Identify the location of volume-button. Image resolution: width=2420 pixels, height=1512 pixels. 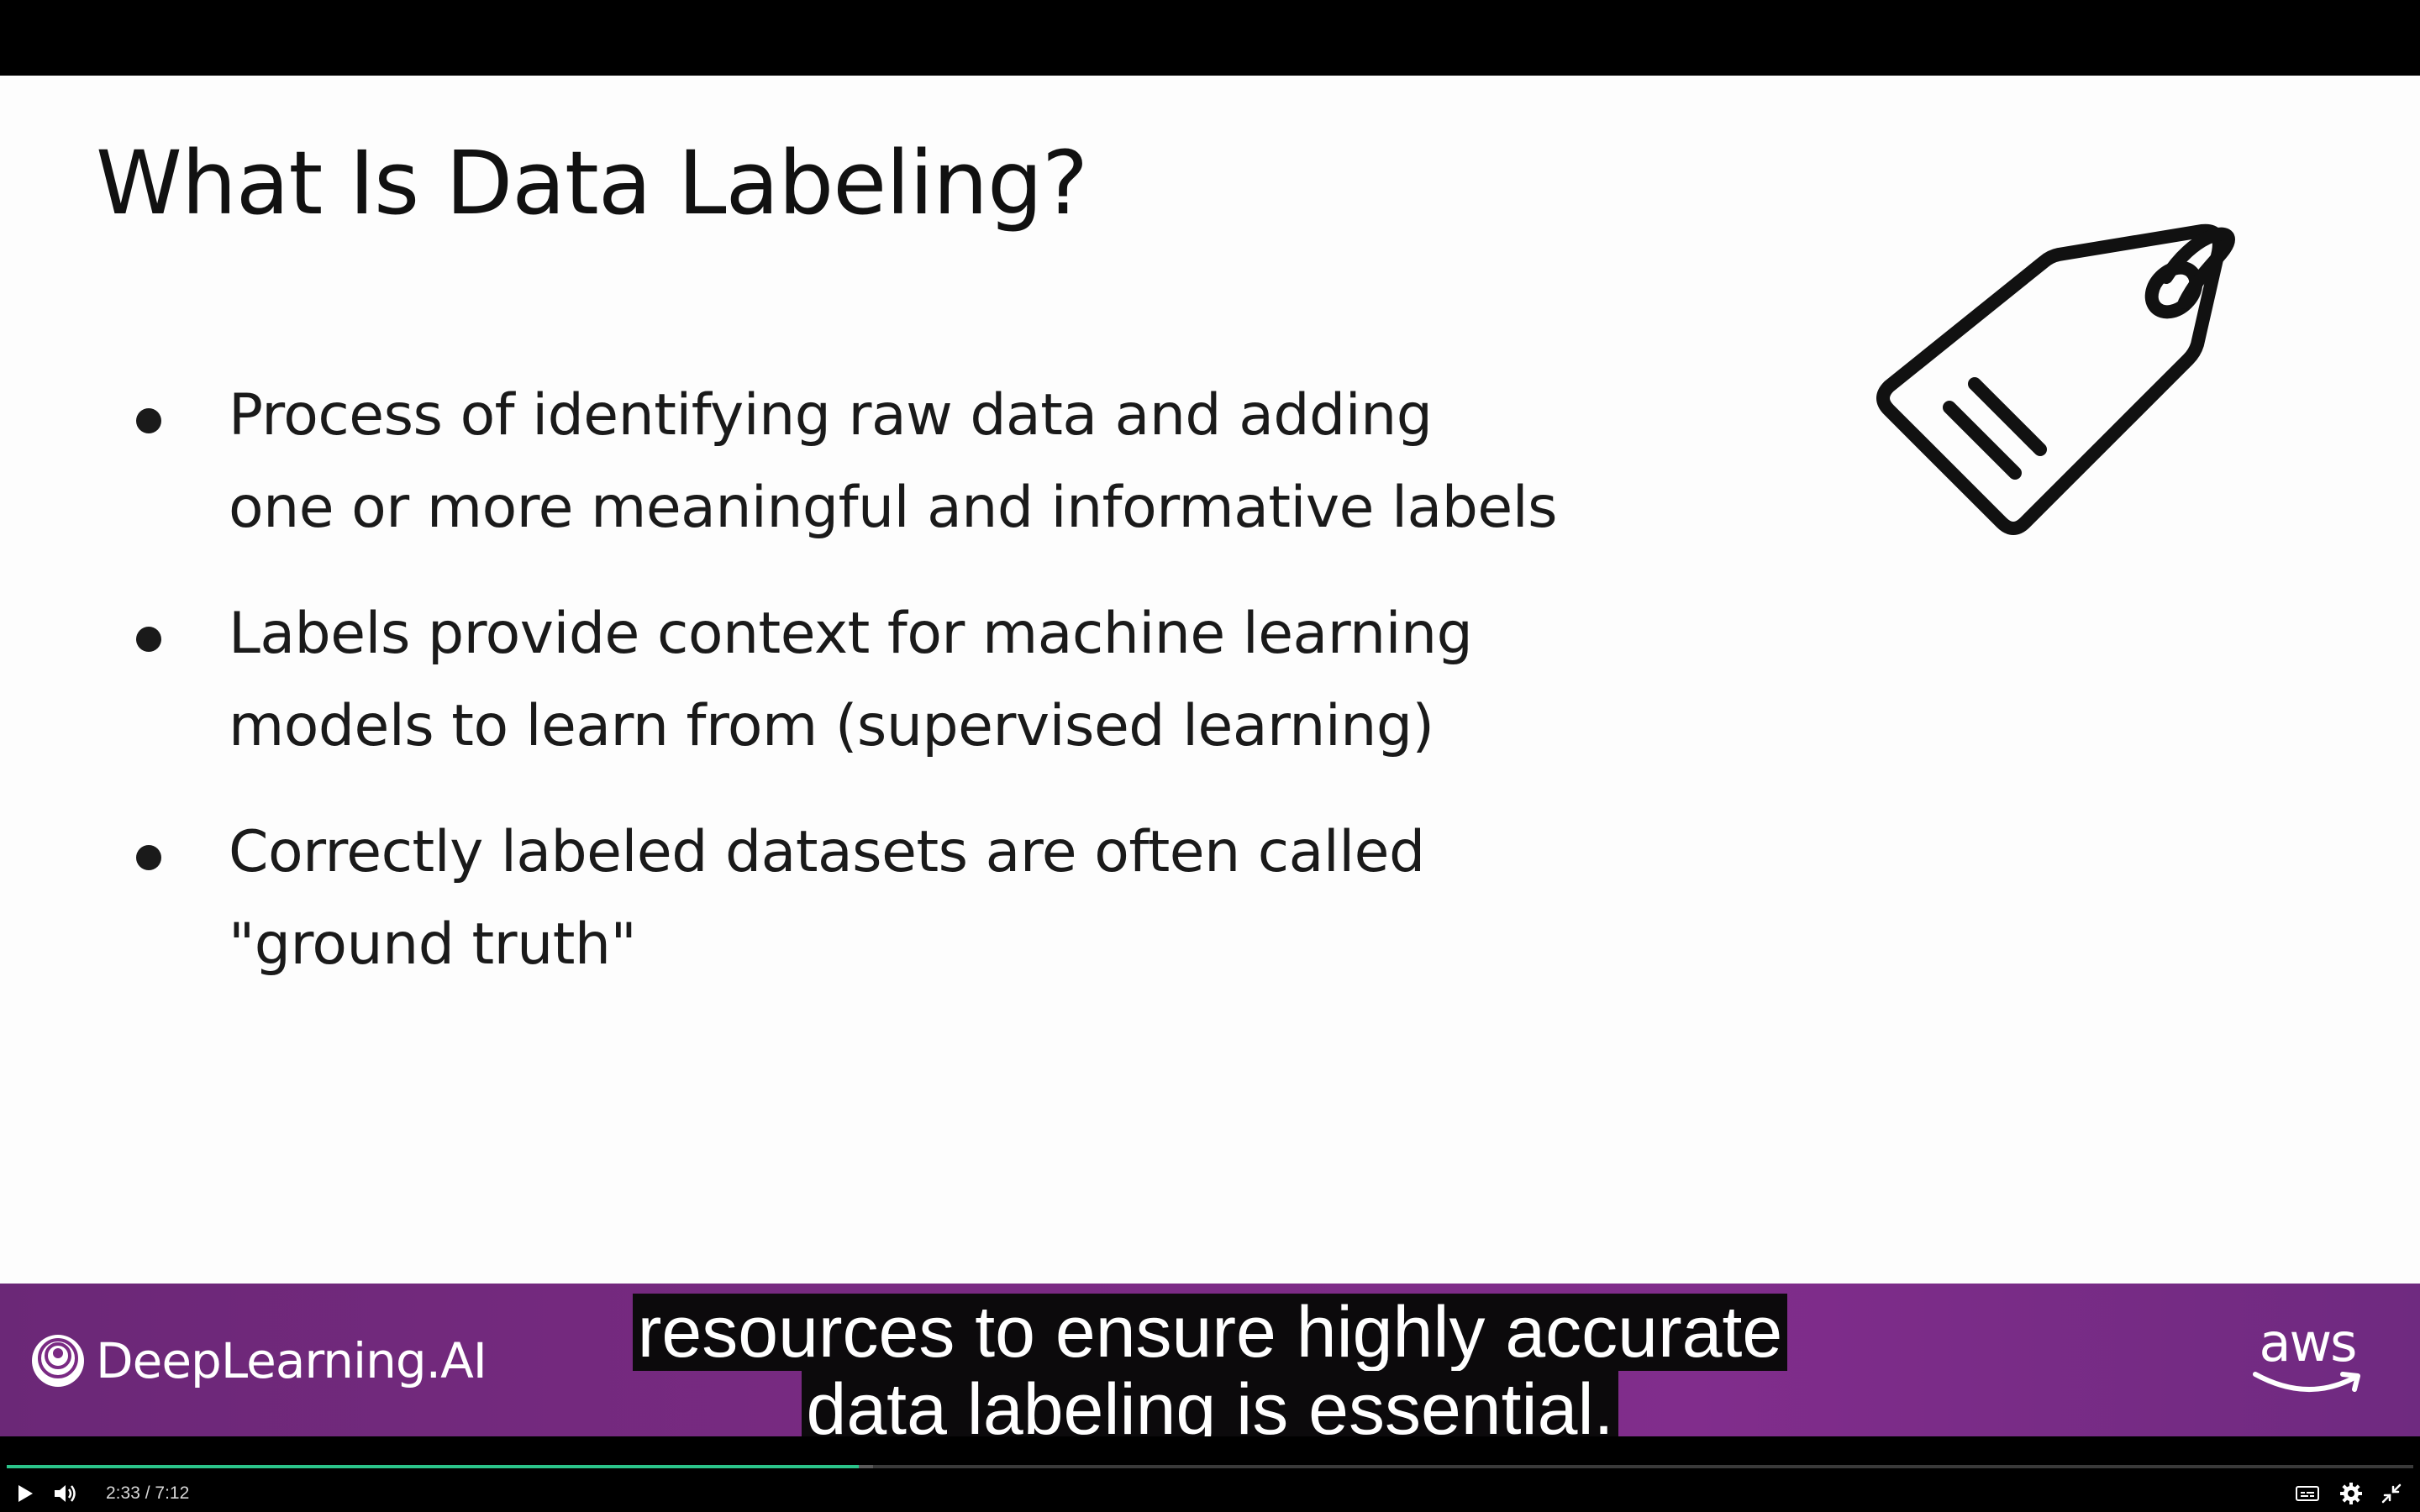
(65, 1493).